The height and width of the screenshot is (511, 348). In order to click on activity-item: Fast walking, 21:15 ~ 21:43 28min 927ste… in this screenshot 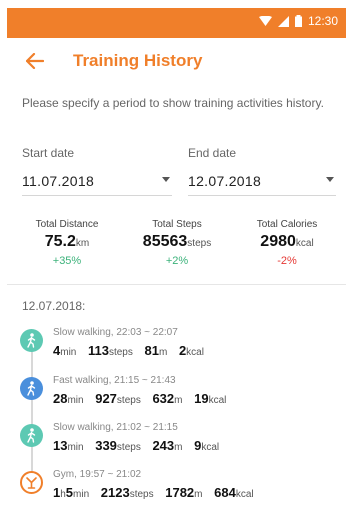, I will do `click(180, 398)`.